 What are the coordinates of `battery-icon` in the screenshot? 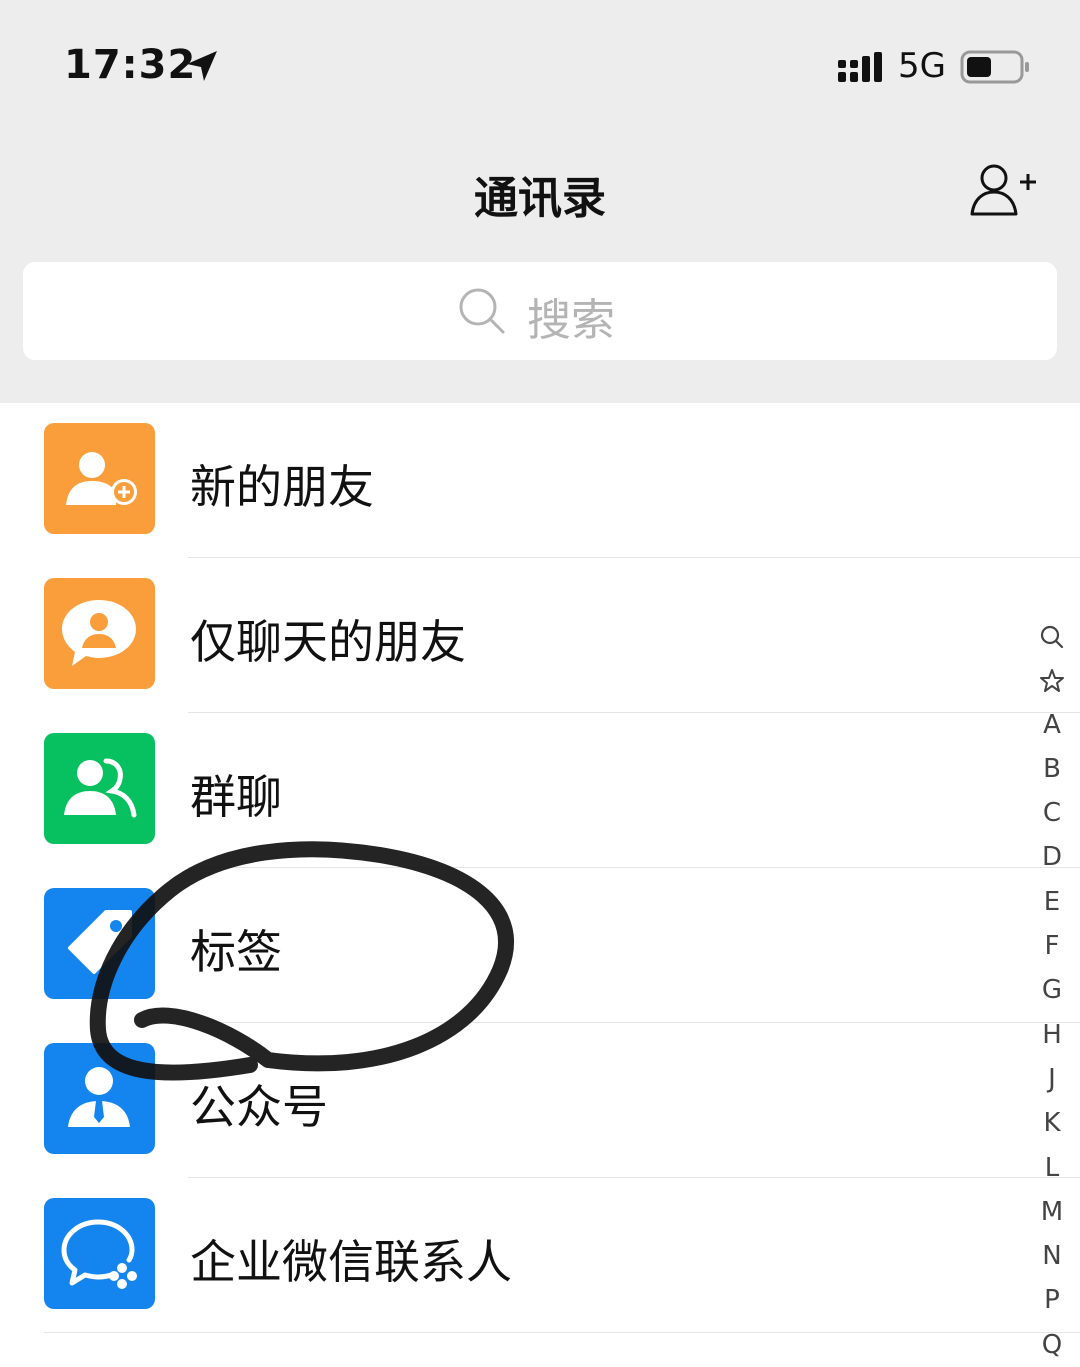 It's located at (994, 67).